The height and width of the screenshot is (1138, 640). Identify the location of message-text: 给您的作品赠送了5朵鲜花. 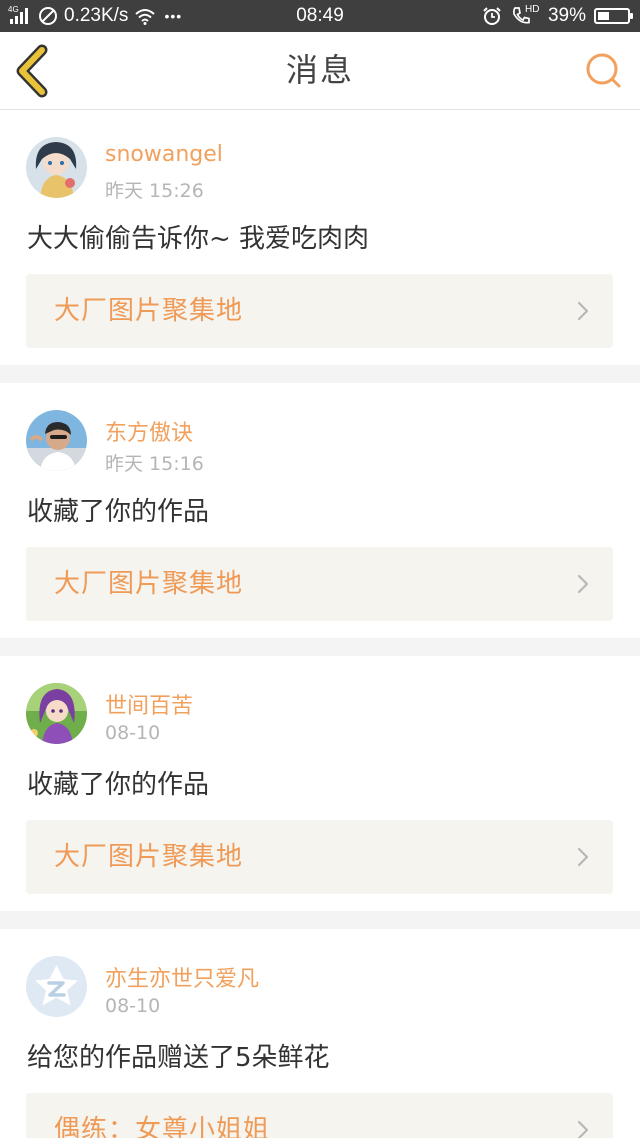
(178, 1058).